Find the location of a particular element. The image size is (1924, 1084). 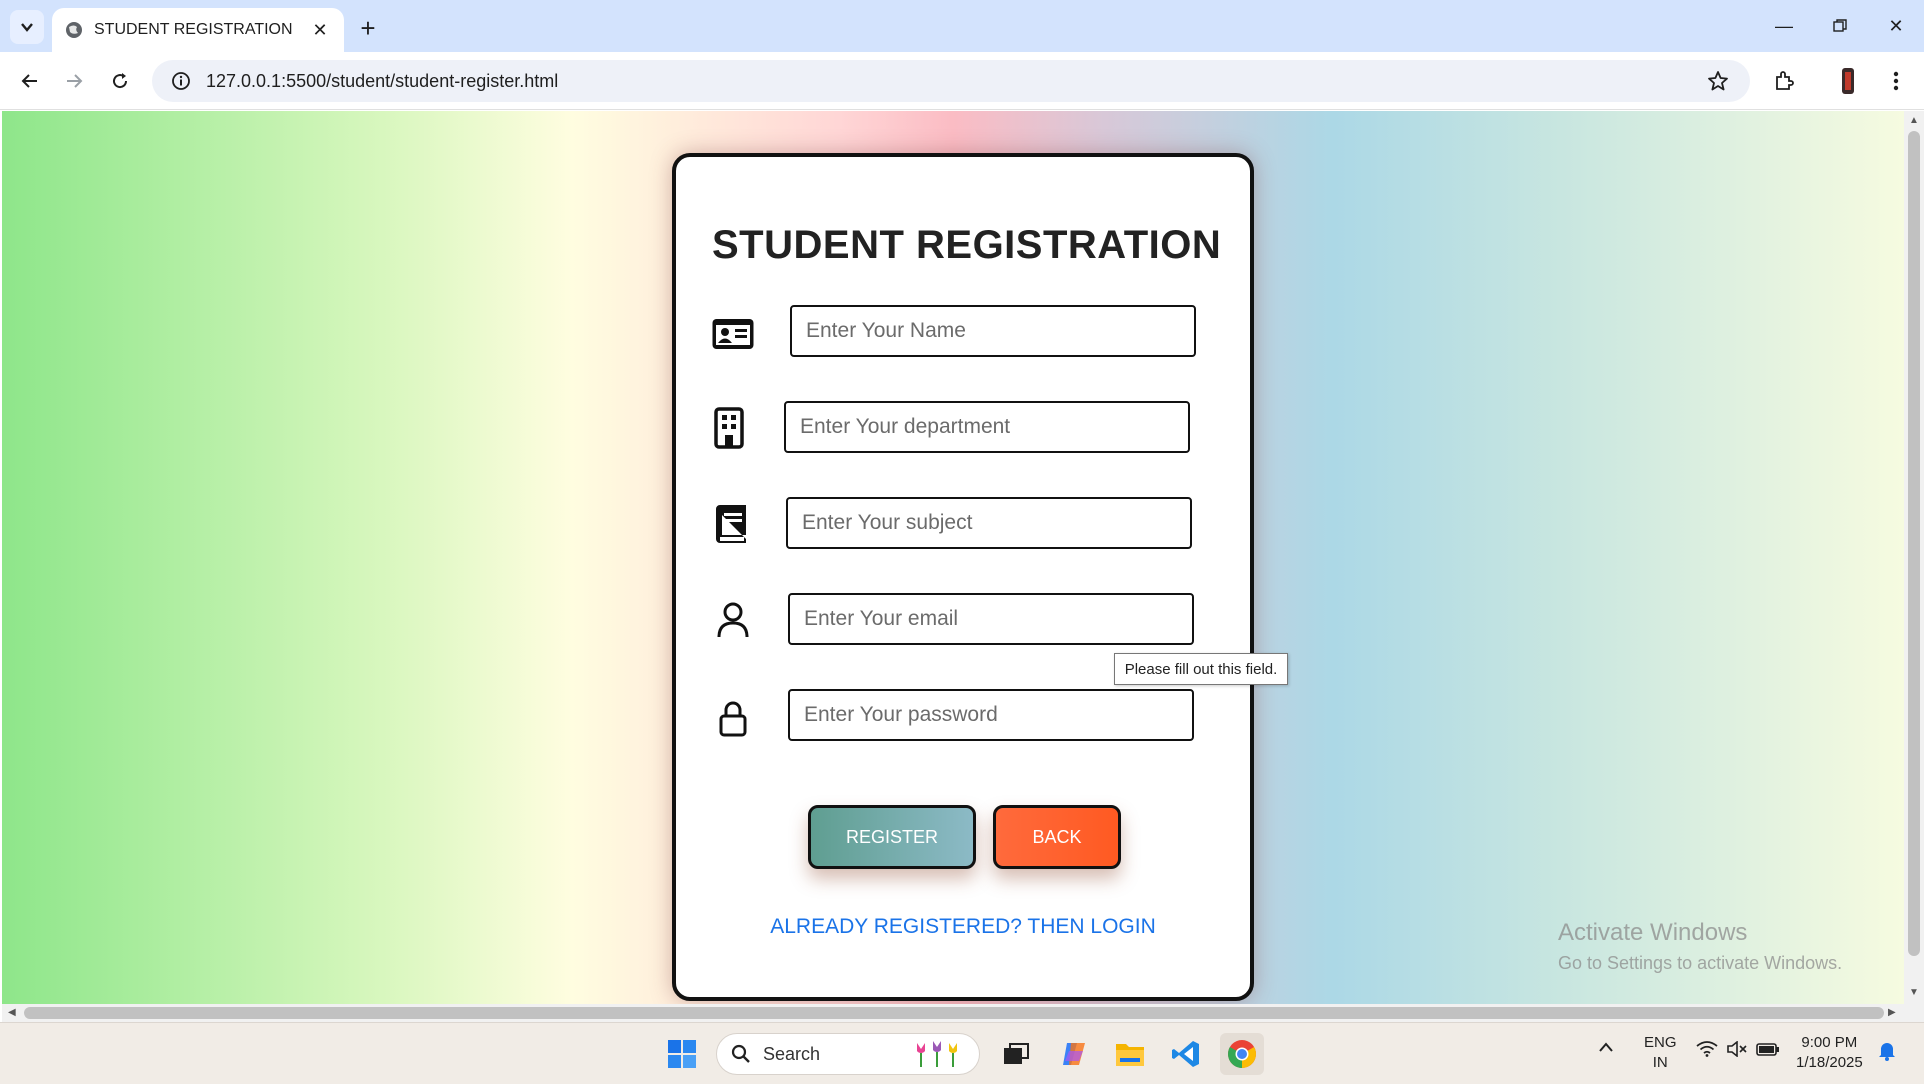

horizontal-scrollbar: ◀ ▶ is located at coordinates (963, 1013).